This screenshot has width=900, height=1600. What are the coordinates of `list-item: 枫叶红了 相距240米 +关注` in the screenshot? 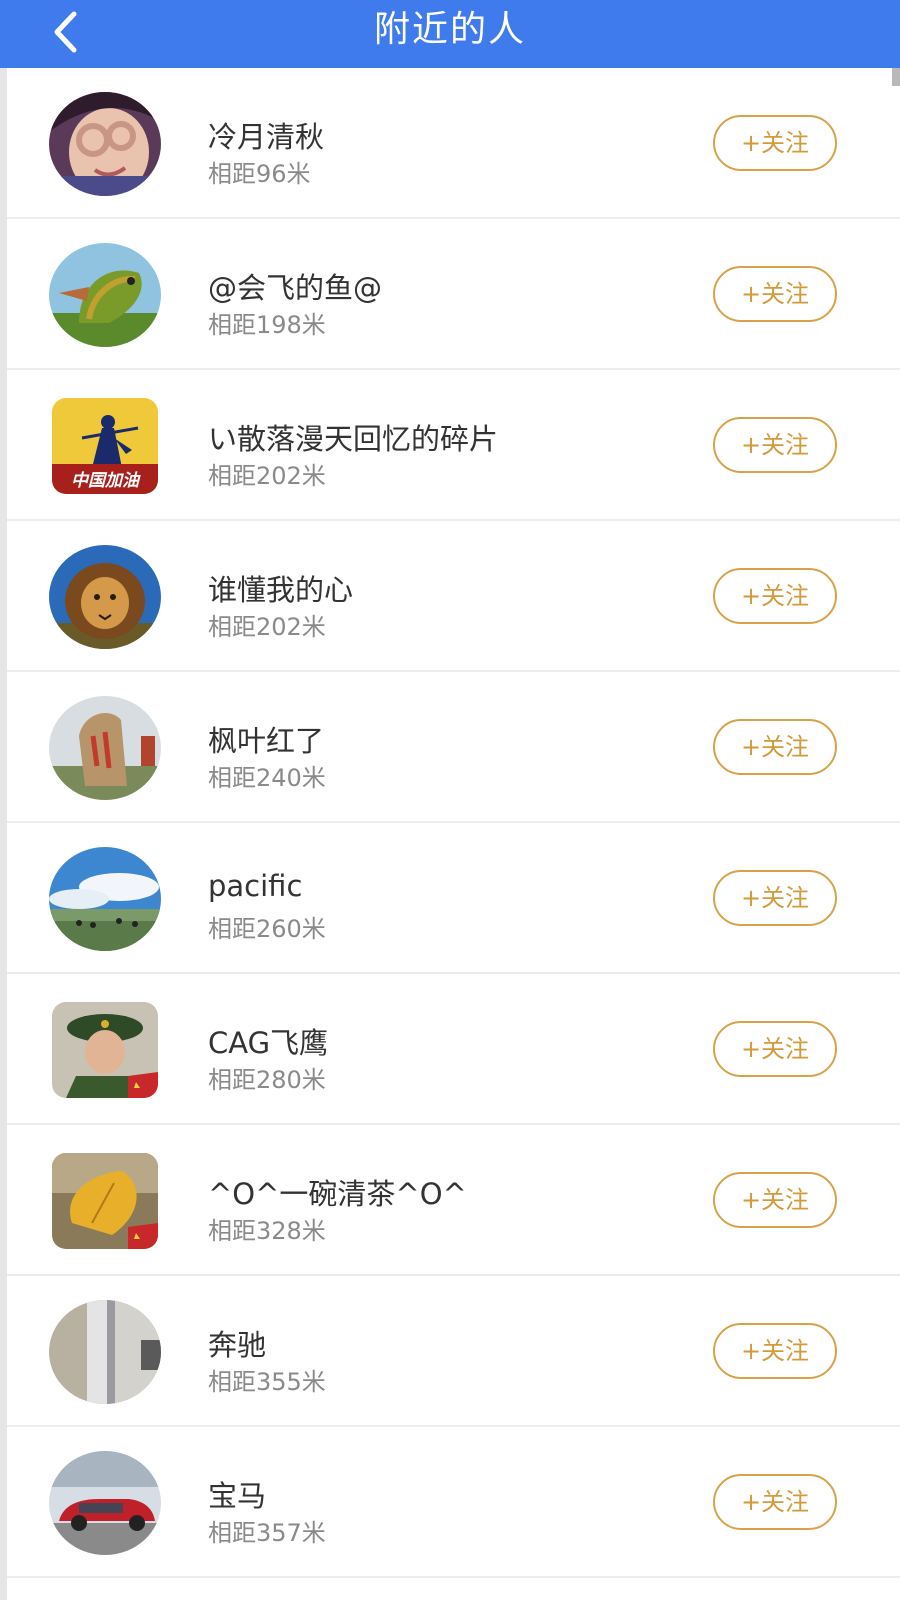 It's located at (453, 747).